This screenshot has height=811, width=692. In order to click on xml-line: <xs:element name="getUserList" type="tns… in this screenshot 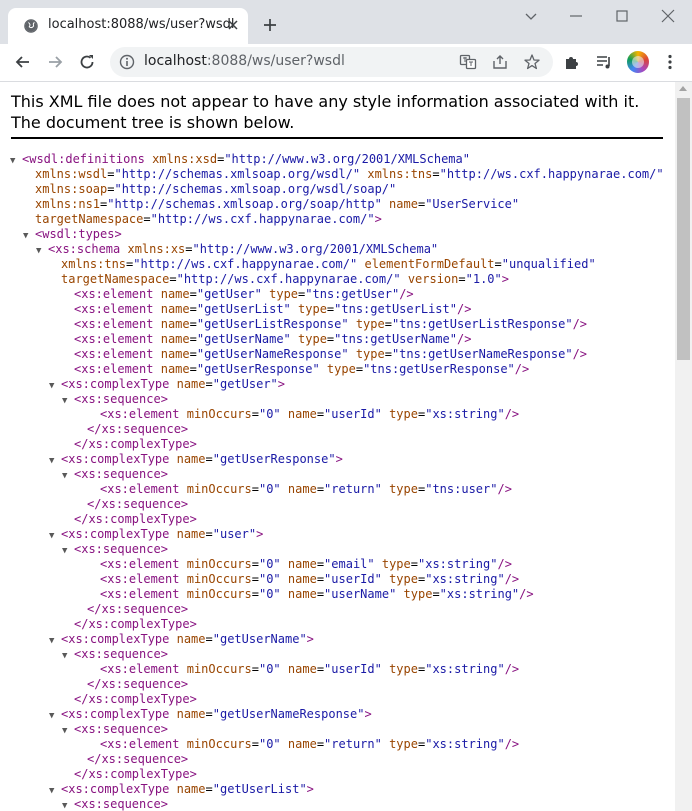, I will do `click(337, 309)`.